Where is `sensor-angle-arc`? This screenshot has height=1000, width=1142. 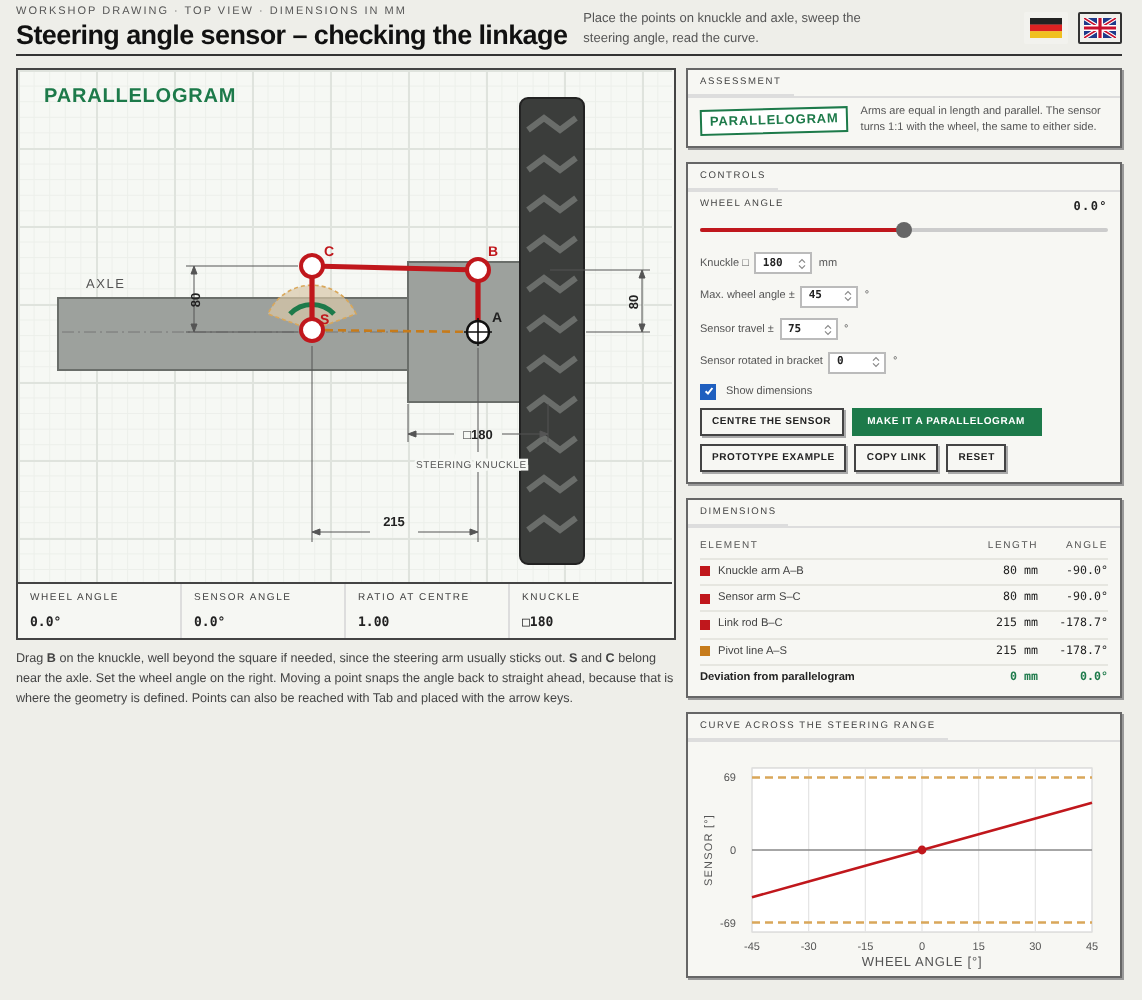 sensor-angle-arc is located at coordinates (312, 308).